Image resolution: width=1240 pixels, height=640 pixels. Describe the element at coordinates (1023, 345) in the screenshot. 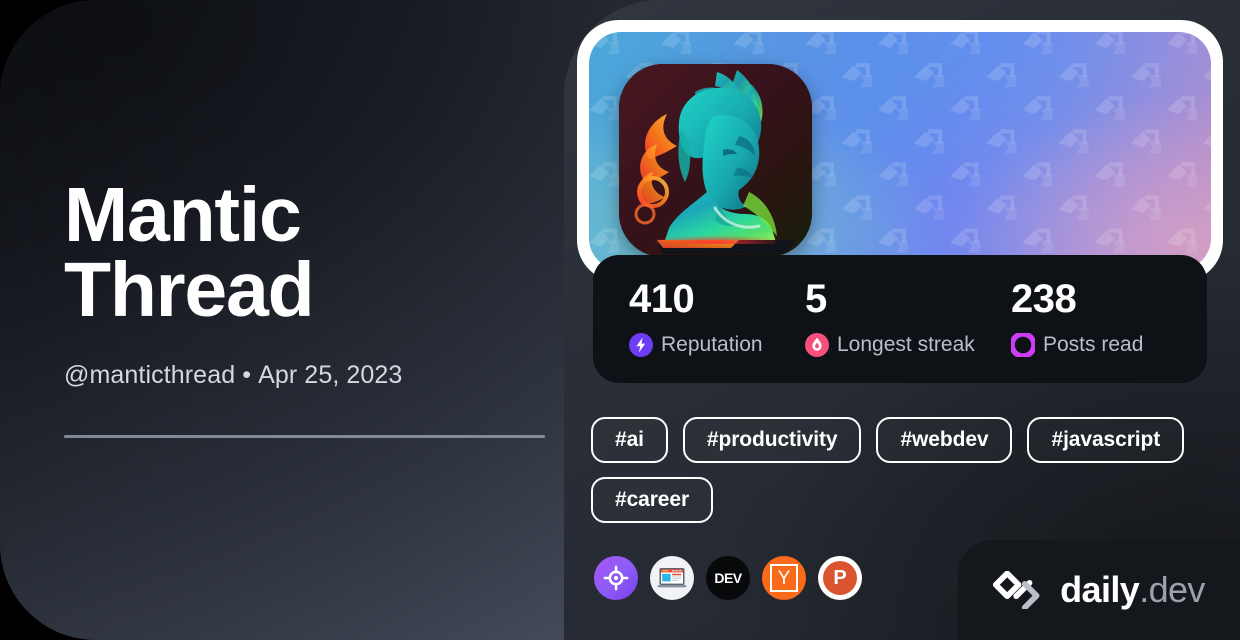

I see `posts-read-ring-icon` at that location.